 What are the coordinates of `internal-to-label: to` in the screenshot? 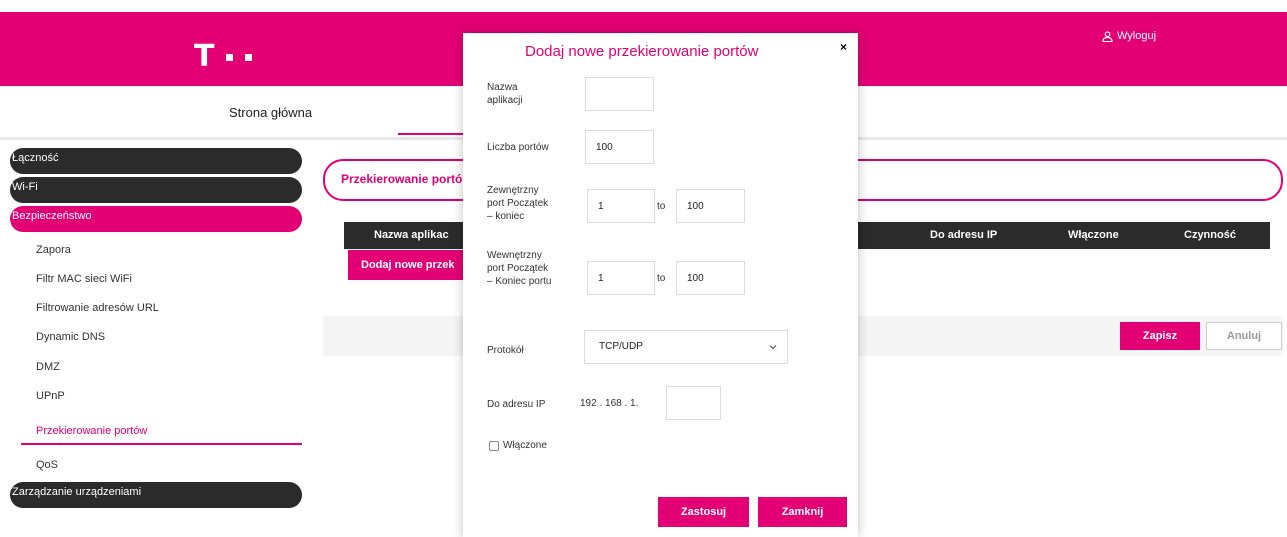 It's located at (661, 278).